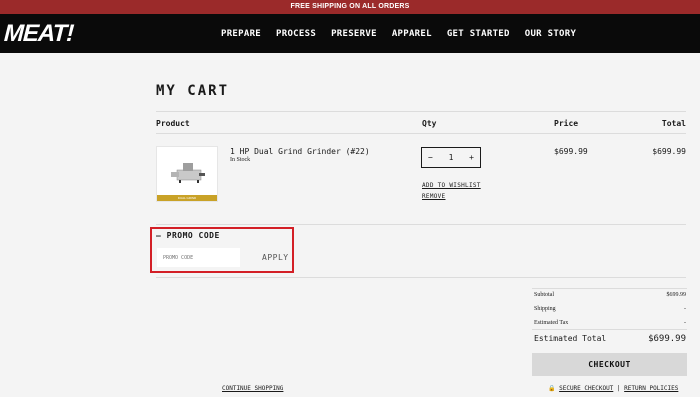 The width and height of the screenshot is (700, 397). I want to click on footer-links: 🔒 SECURE CHECKOUT | RETURN POLICIES, so click(613, 388).